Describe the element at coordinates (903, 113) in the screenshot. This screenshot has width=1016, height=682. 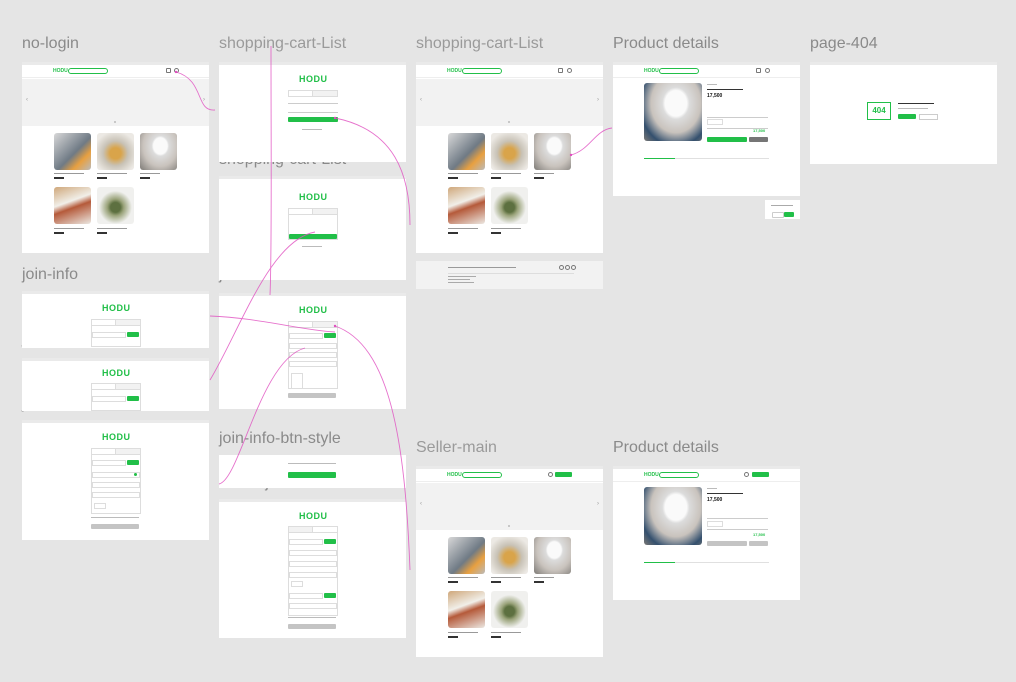
I see `frame-page-404: 404` at that location.